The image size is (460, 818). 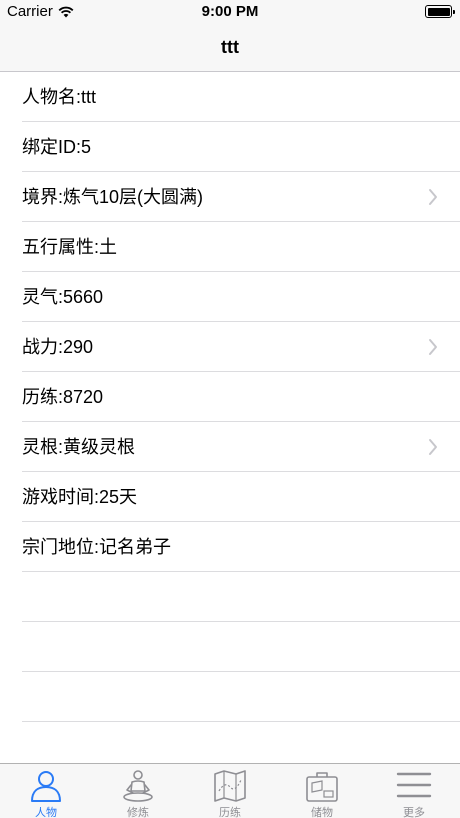 I want to click on row-label: 灵根:黄级灵根, so click(x=79, y=447).